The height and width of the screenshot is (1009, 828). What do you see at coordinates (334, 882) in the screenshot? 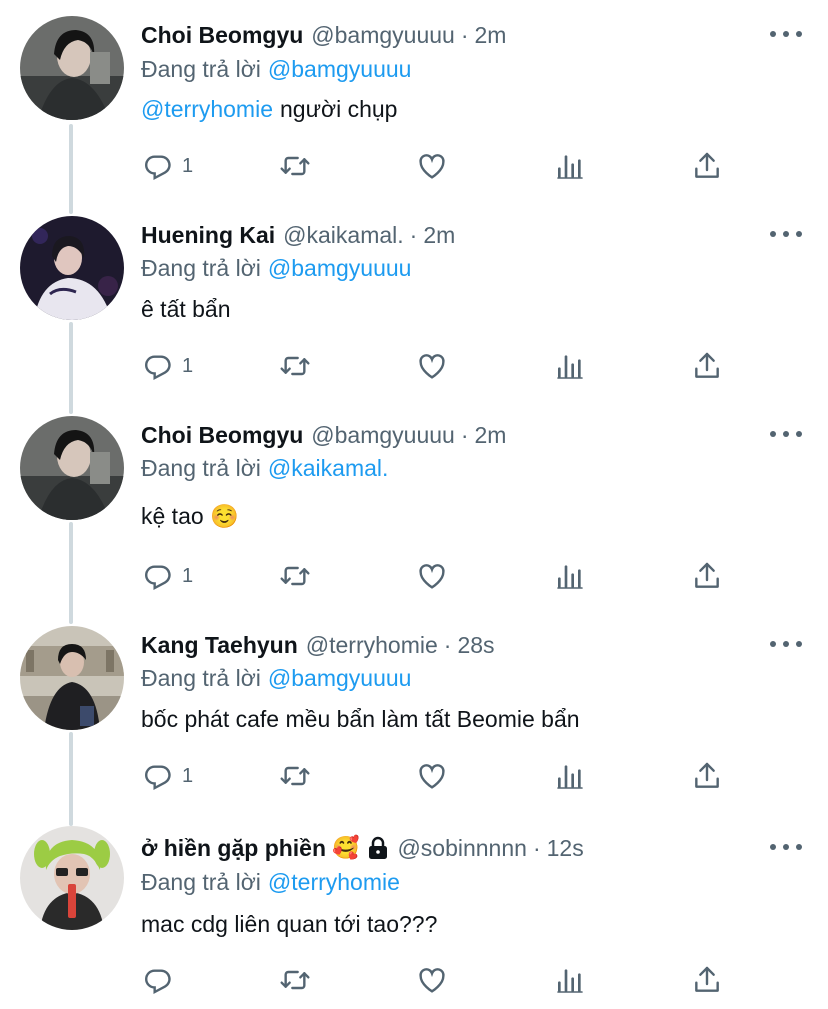
I see `replying-to-mention: @terryhomie` at bounding box center [334, 882].